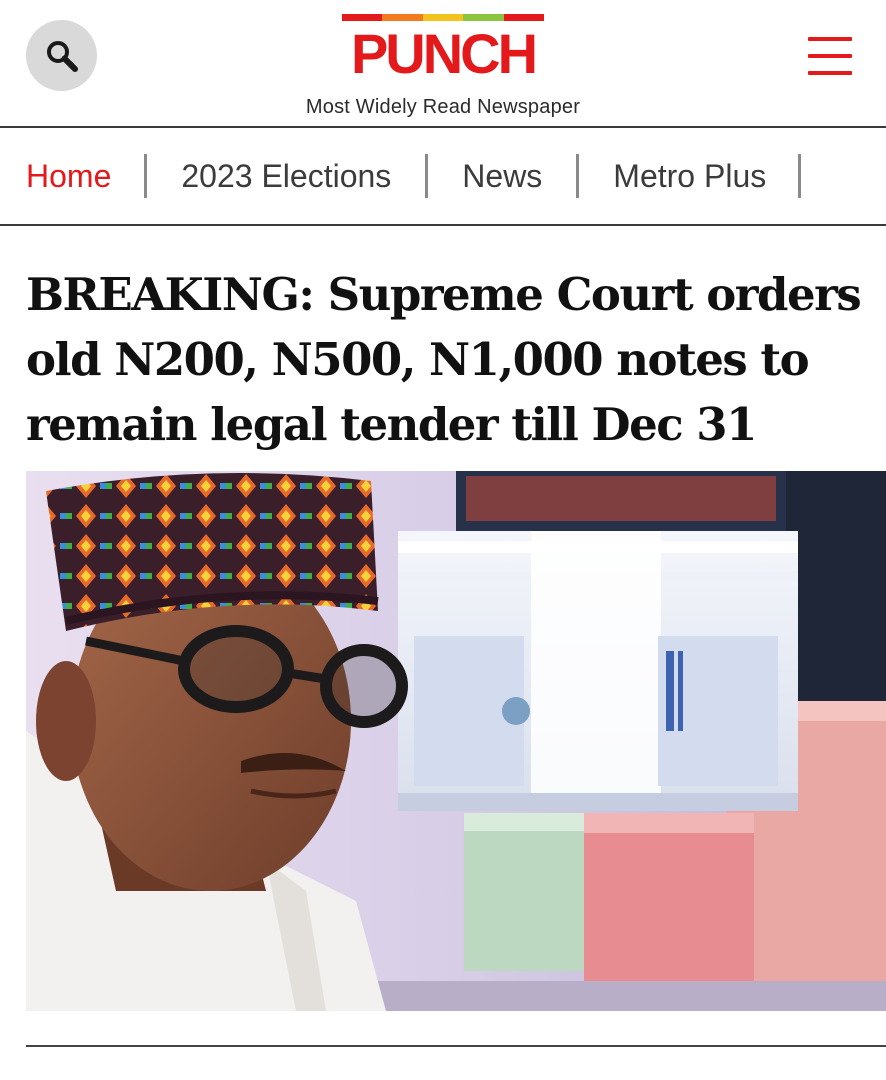  Describe the element at coordinates (456, 1046) in the screenshot. I see `article-divider` at that location.